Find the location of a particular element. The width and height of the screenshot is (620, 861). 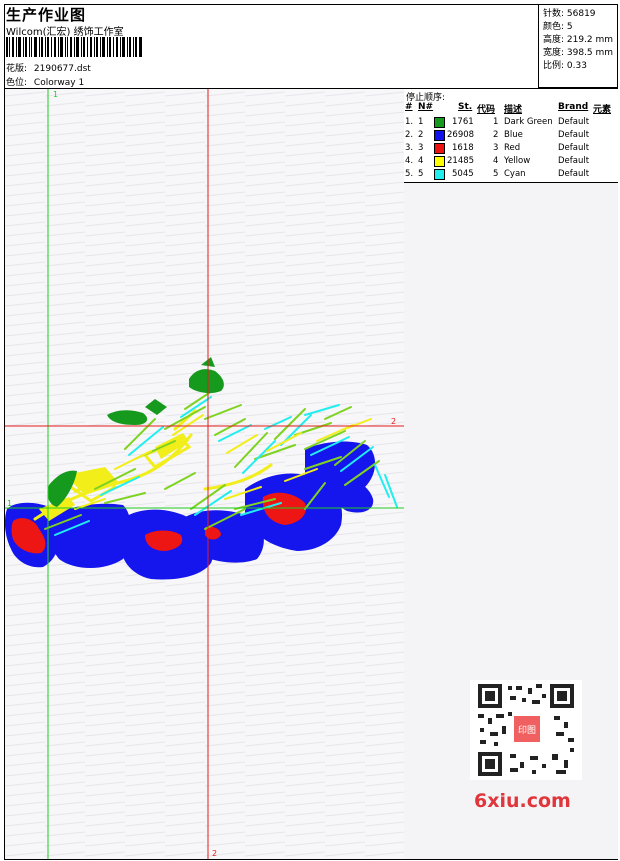

col-header-index: # is located at coordinates (409, 107).